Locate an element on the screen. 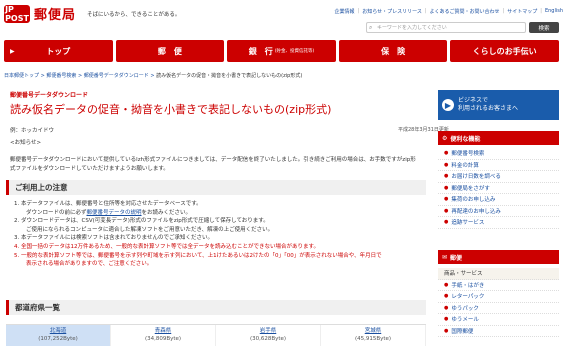 The image size is (567, 353). breadcrumb-current: 読み仮名データの促音・拗音を小書きで表記しないもの(zip形式) is located at coordinates (229, 76).